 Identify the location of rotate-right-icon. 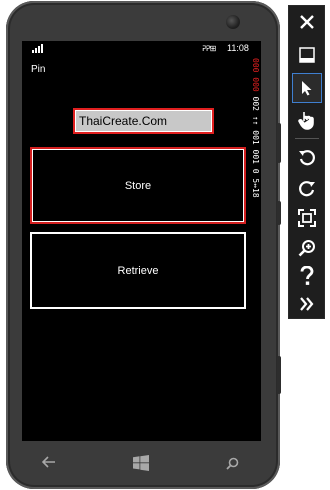
(307, 188).